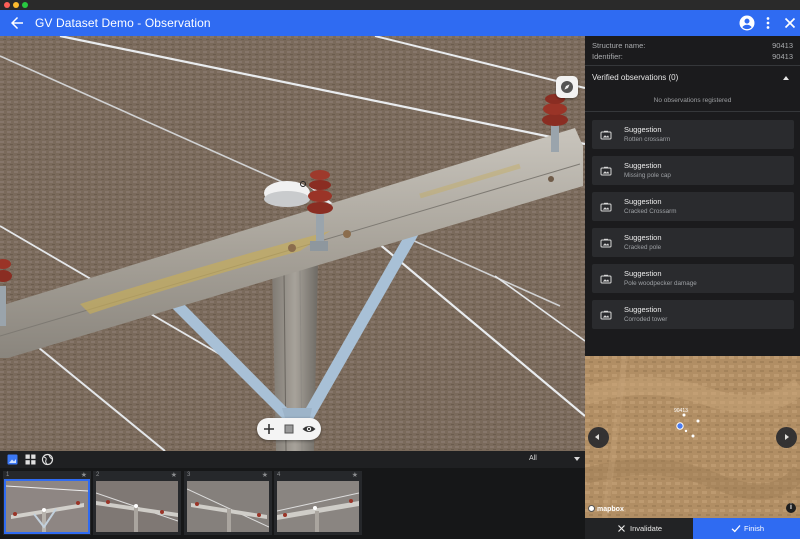 The width and height of the screenshot is (800, 539). I want to click on finish-button: Finish, so click(746, 528).